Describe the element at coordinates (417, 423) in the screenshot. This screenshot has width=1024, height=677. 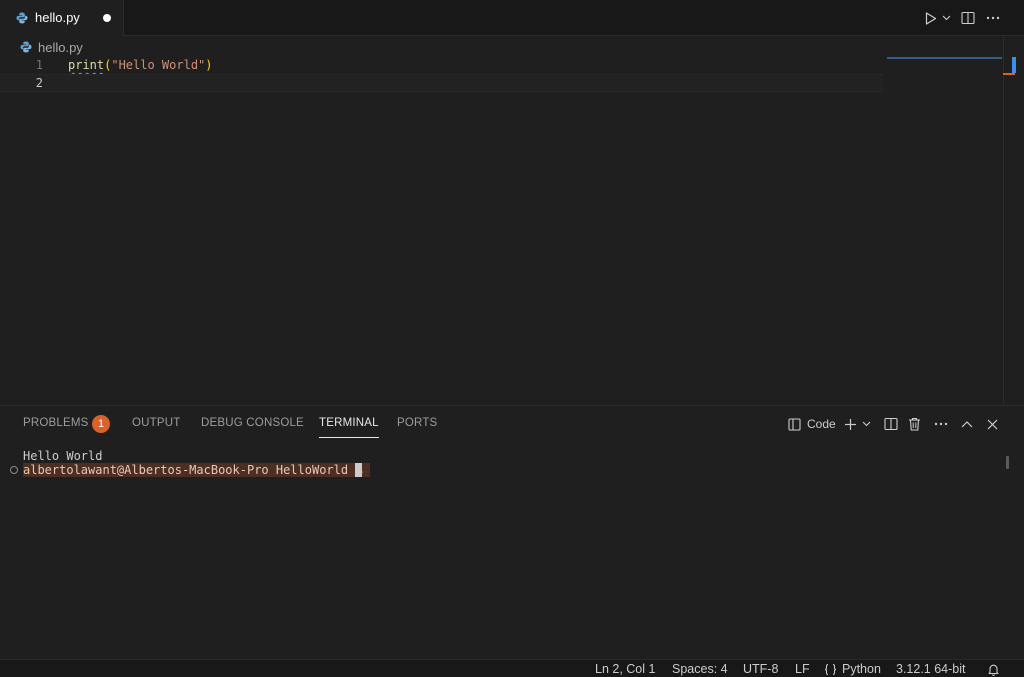
I see `tab-ports: PORTS` at that location.